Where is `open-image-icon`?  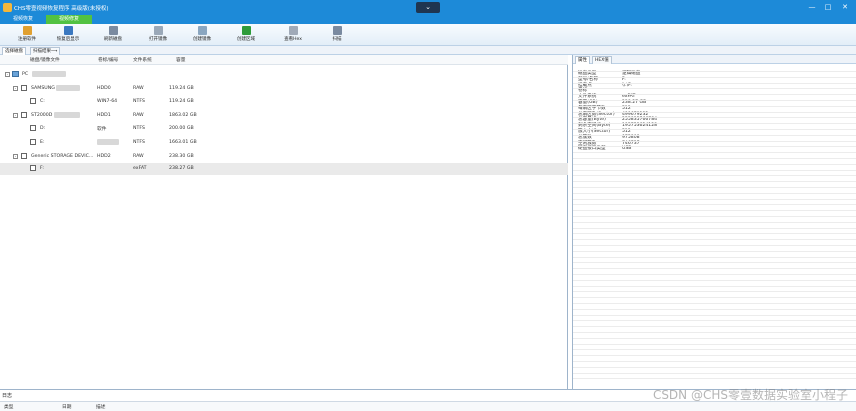
open-image-icon is located at coordinates (158, 30).